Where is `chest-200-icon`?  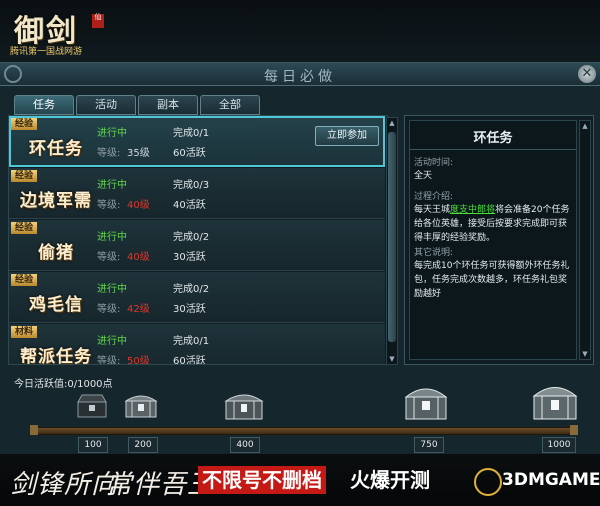 chest-200-icon is located at coordinates (141, 405).